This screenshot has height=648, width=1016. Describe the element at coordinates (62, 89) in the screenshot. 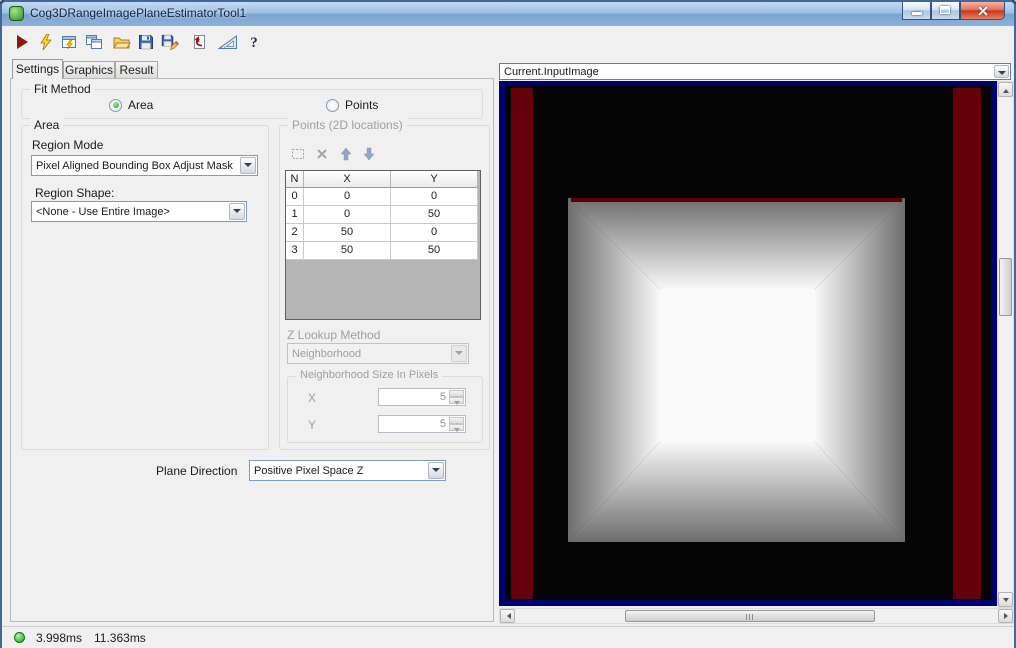

I see `fit-method-label: Fit Method` at that location.